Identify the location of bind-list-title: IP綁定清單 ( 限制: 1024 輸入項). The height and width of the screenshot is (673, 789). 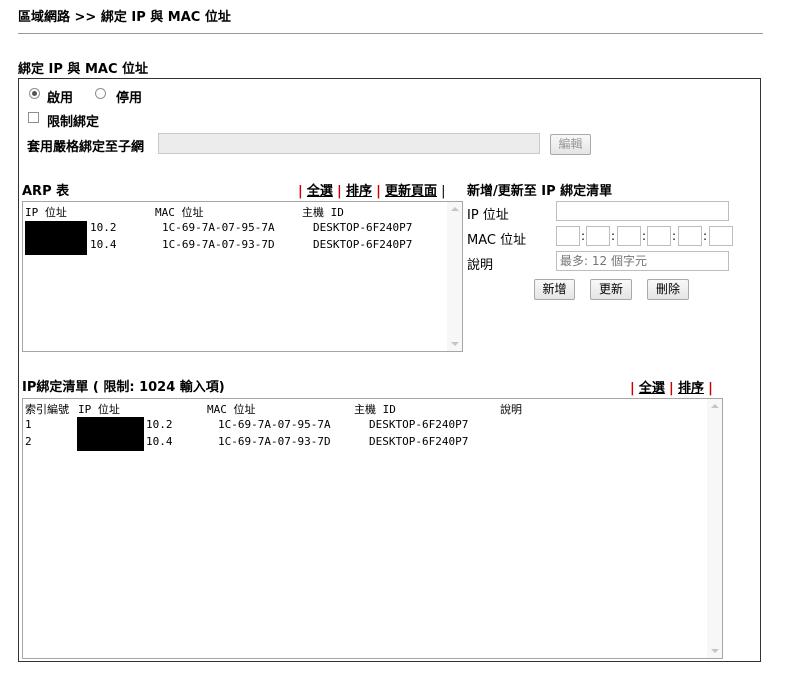
(123, 387).